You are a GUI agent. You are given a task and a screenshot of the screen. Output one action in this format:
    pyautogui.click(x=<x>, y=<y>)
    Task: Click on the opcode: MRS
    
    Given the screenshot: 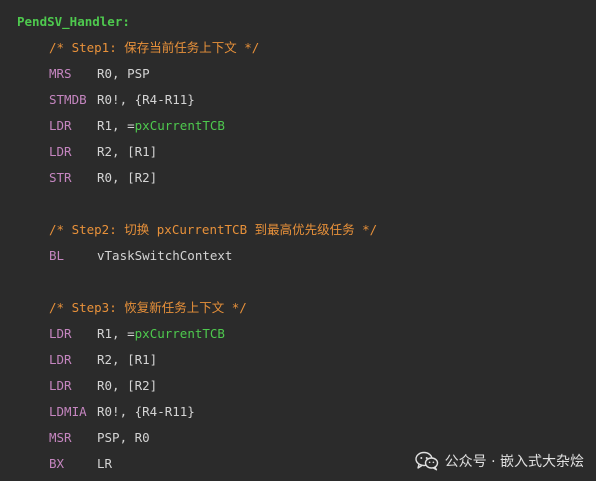 What is the action you would take?
    pyautogui.click(x=60, y=73)
    